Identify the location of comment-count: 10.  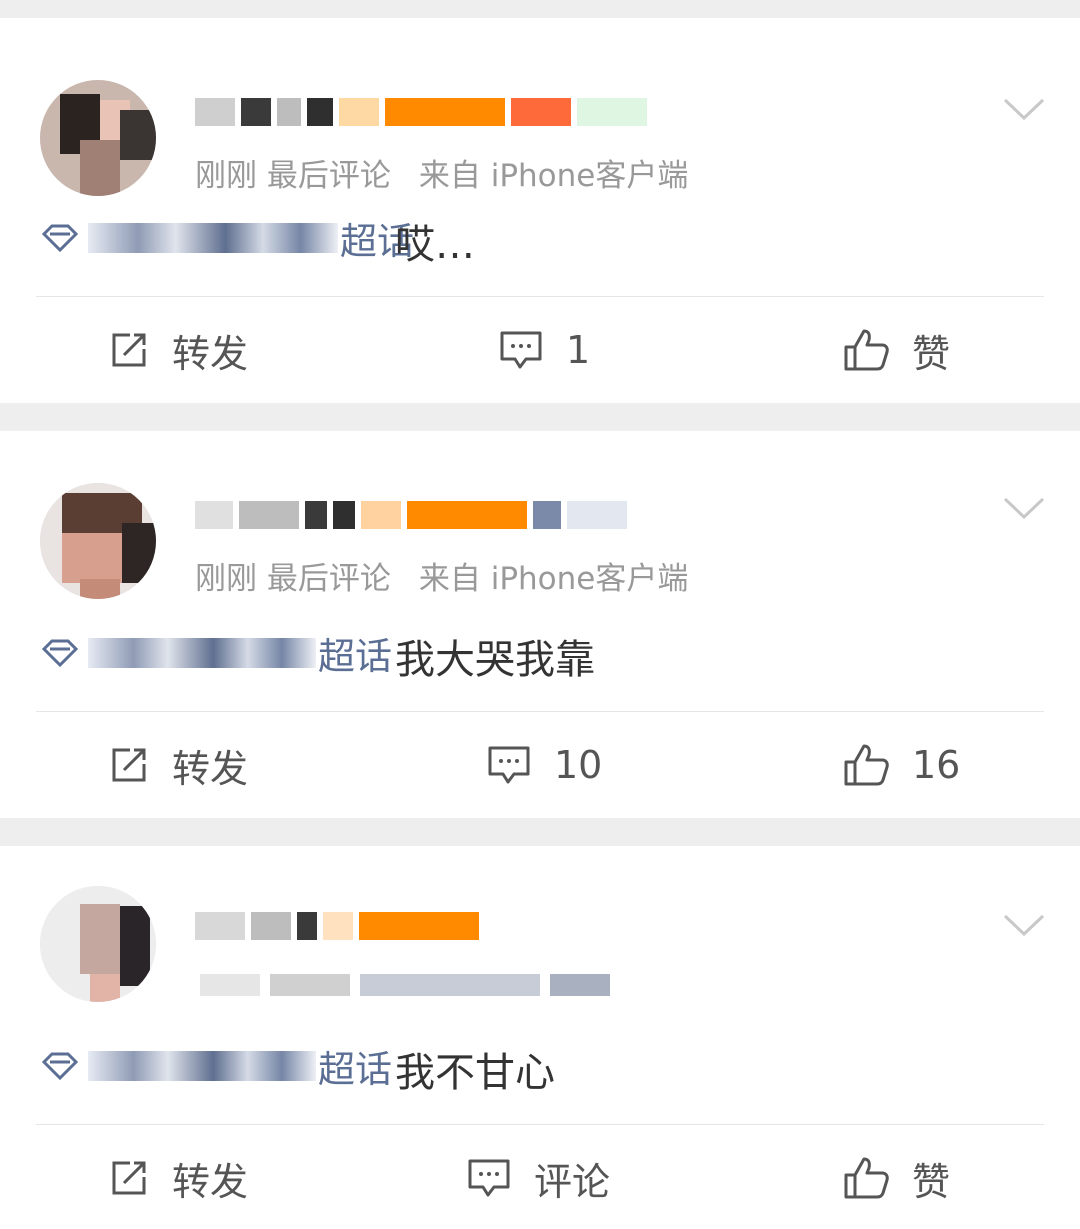
(578, 765).